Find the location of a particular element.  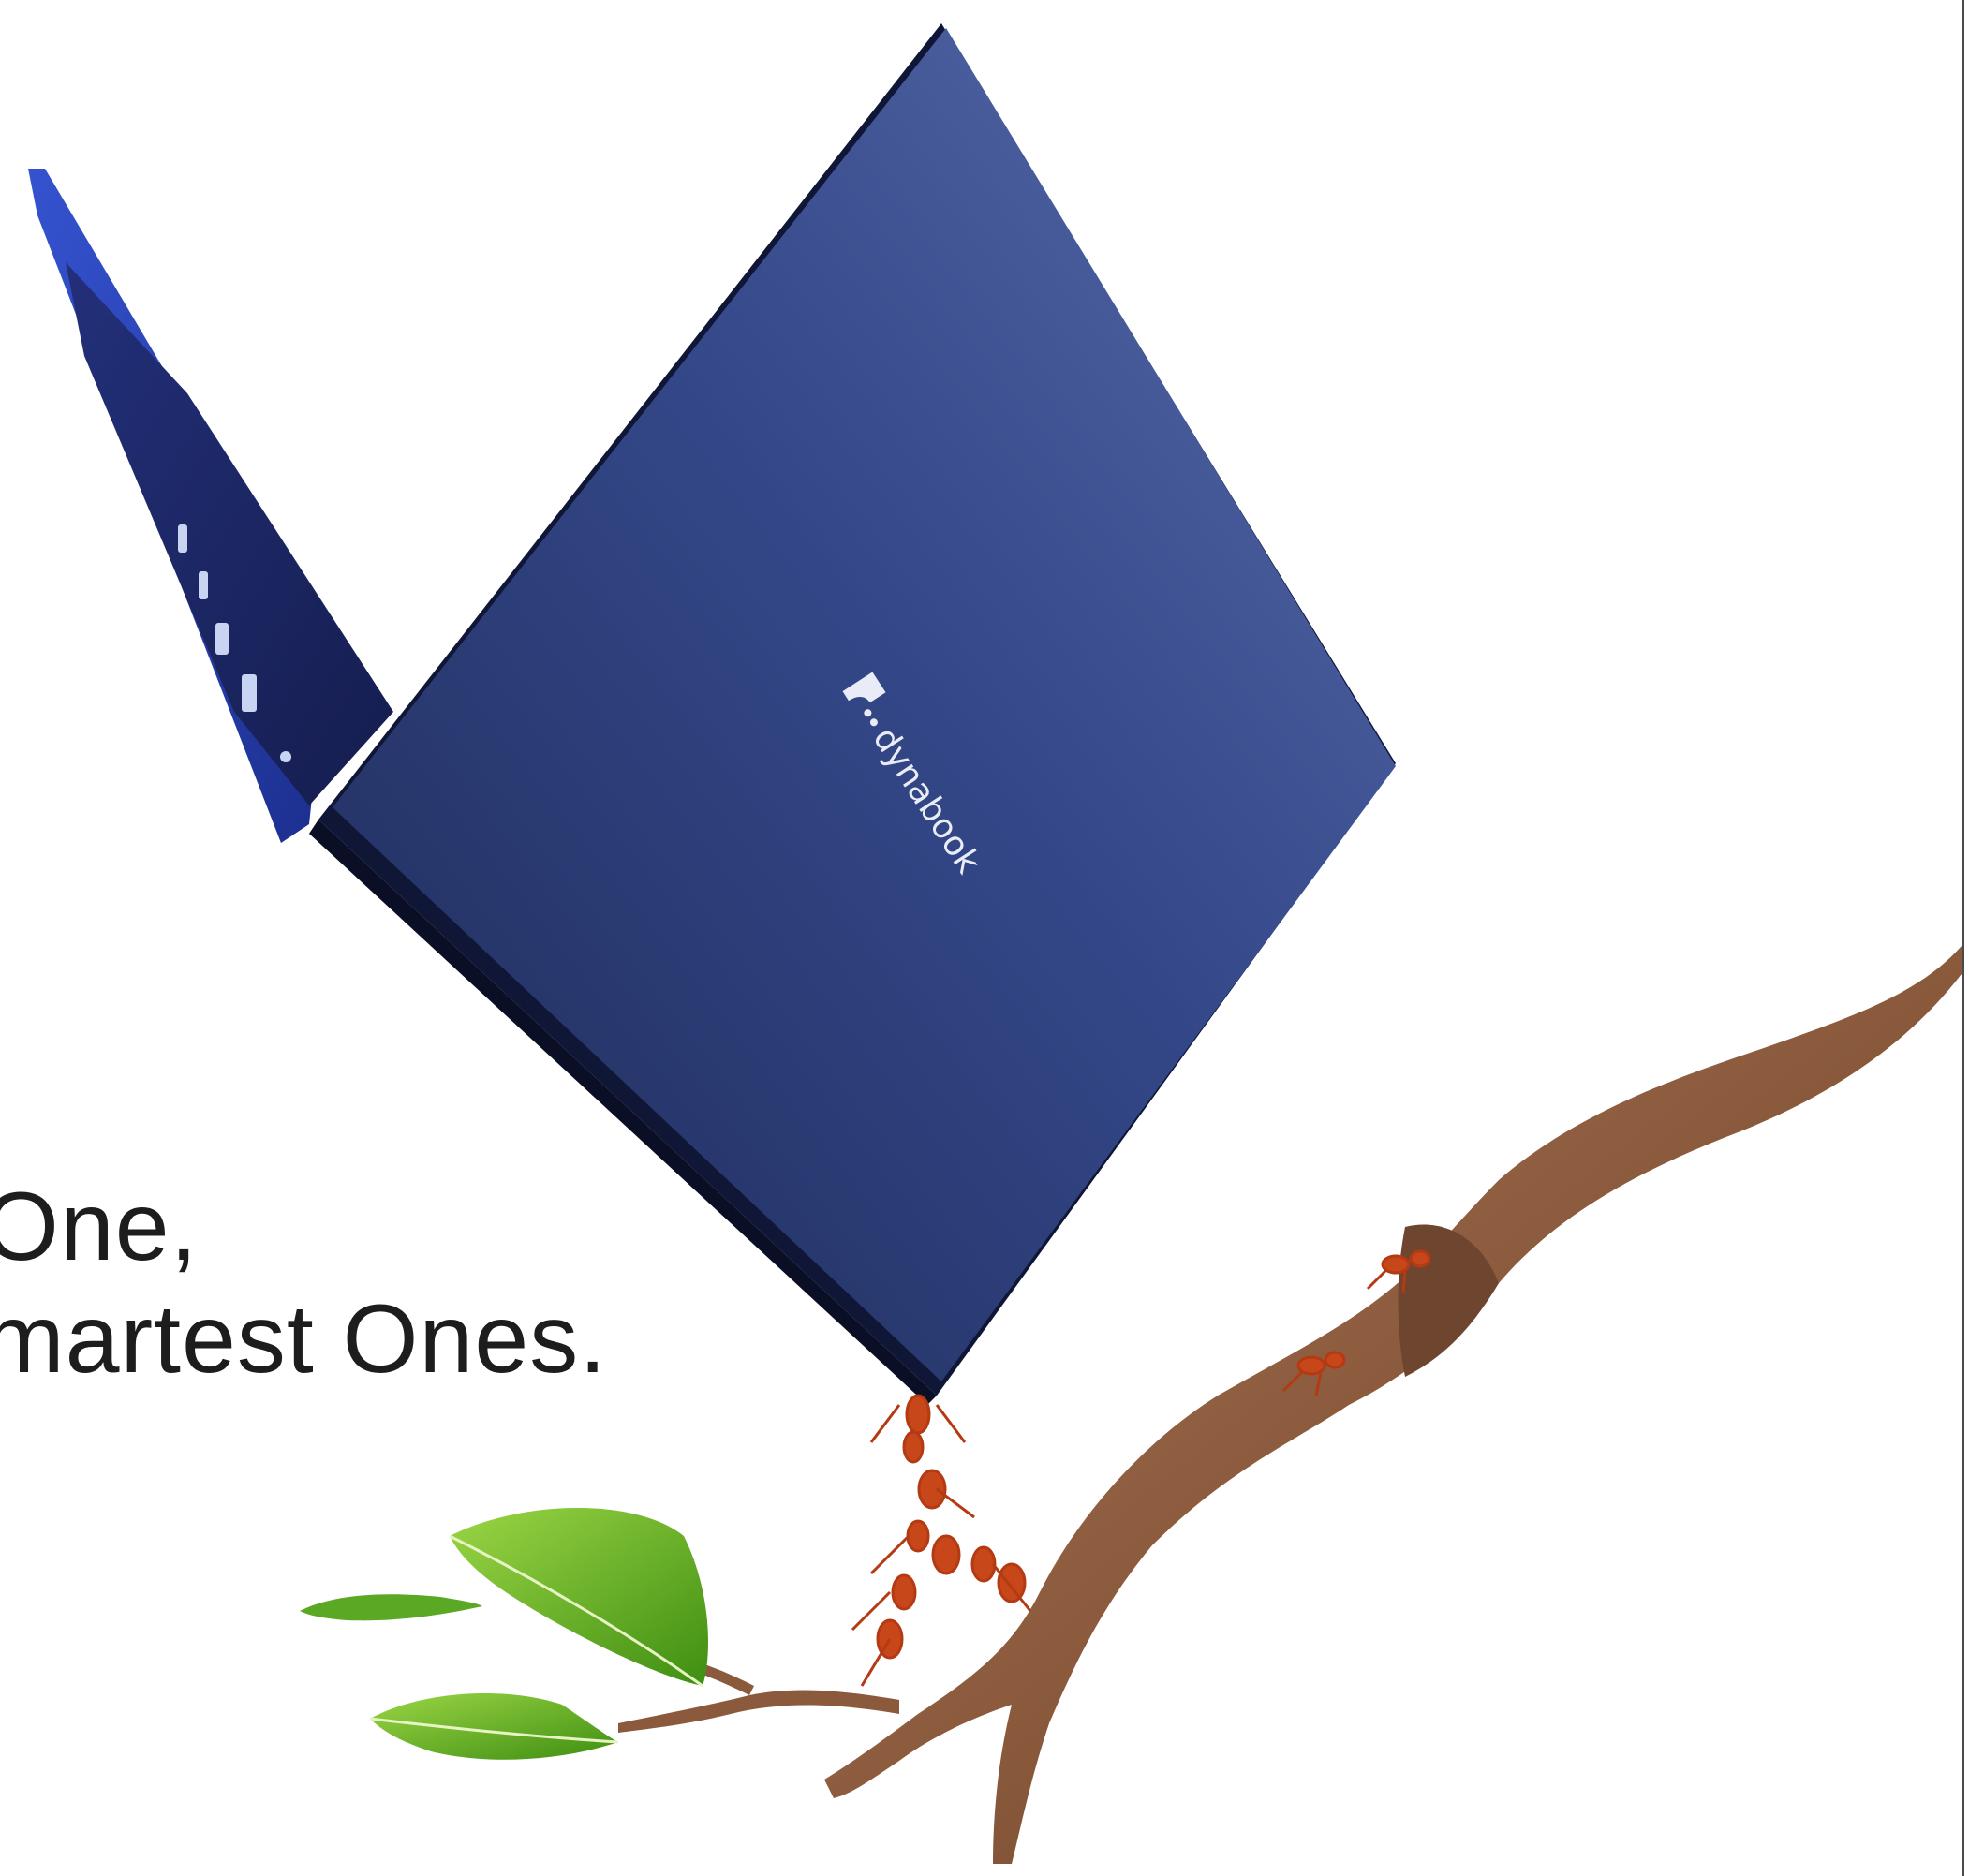

laptop-base is located at coordinates (210, 506).